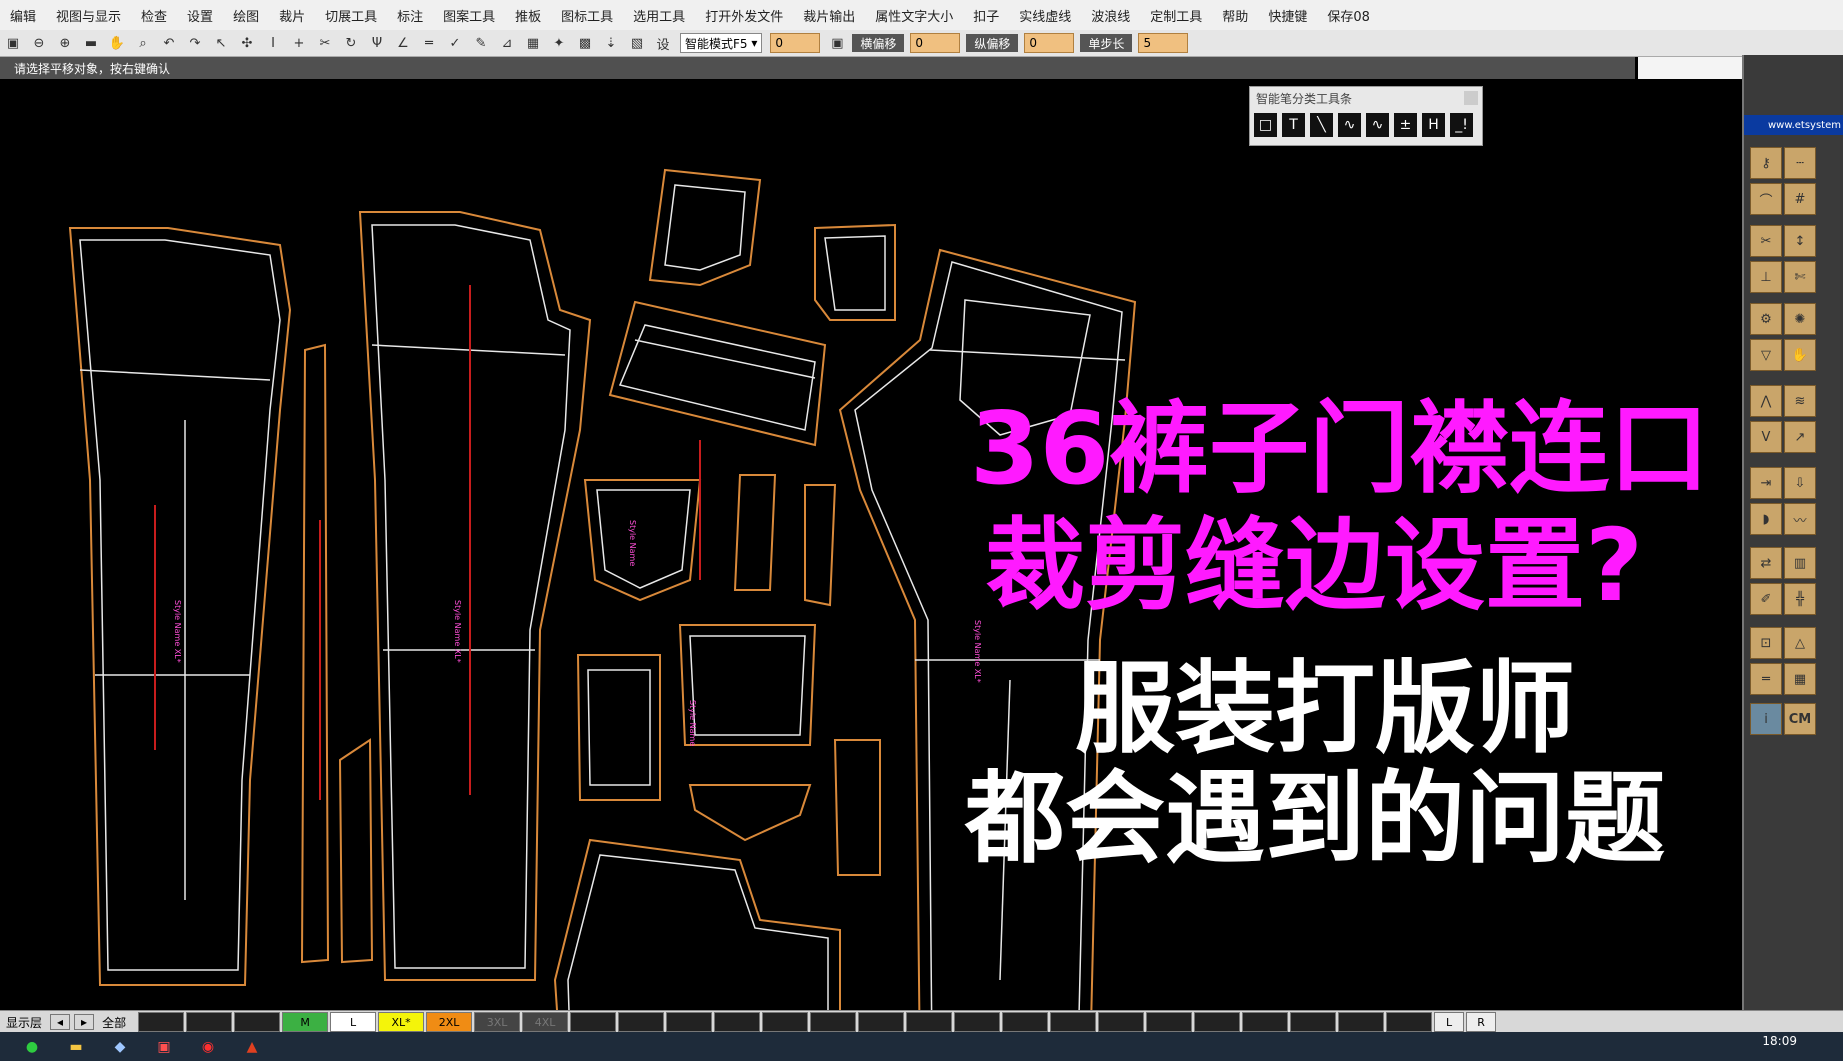  Describe the element at coordinates (208, 1047) in the screenshot. I see `record-app-icon: ◉` at that location.